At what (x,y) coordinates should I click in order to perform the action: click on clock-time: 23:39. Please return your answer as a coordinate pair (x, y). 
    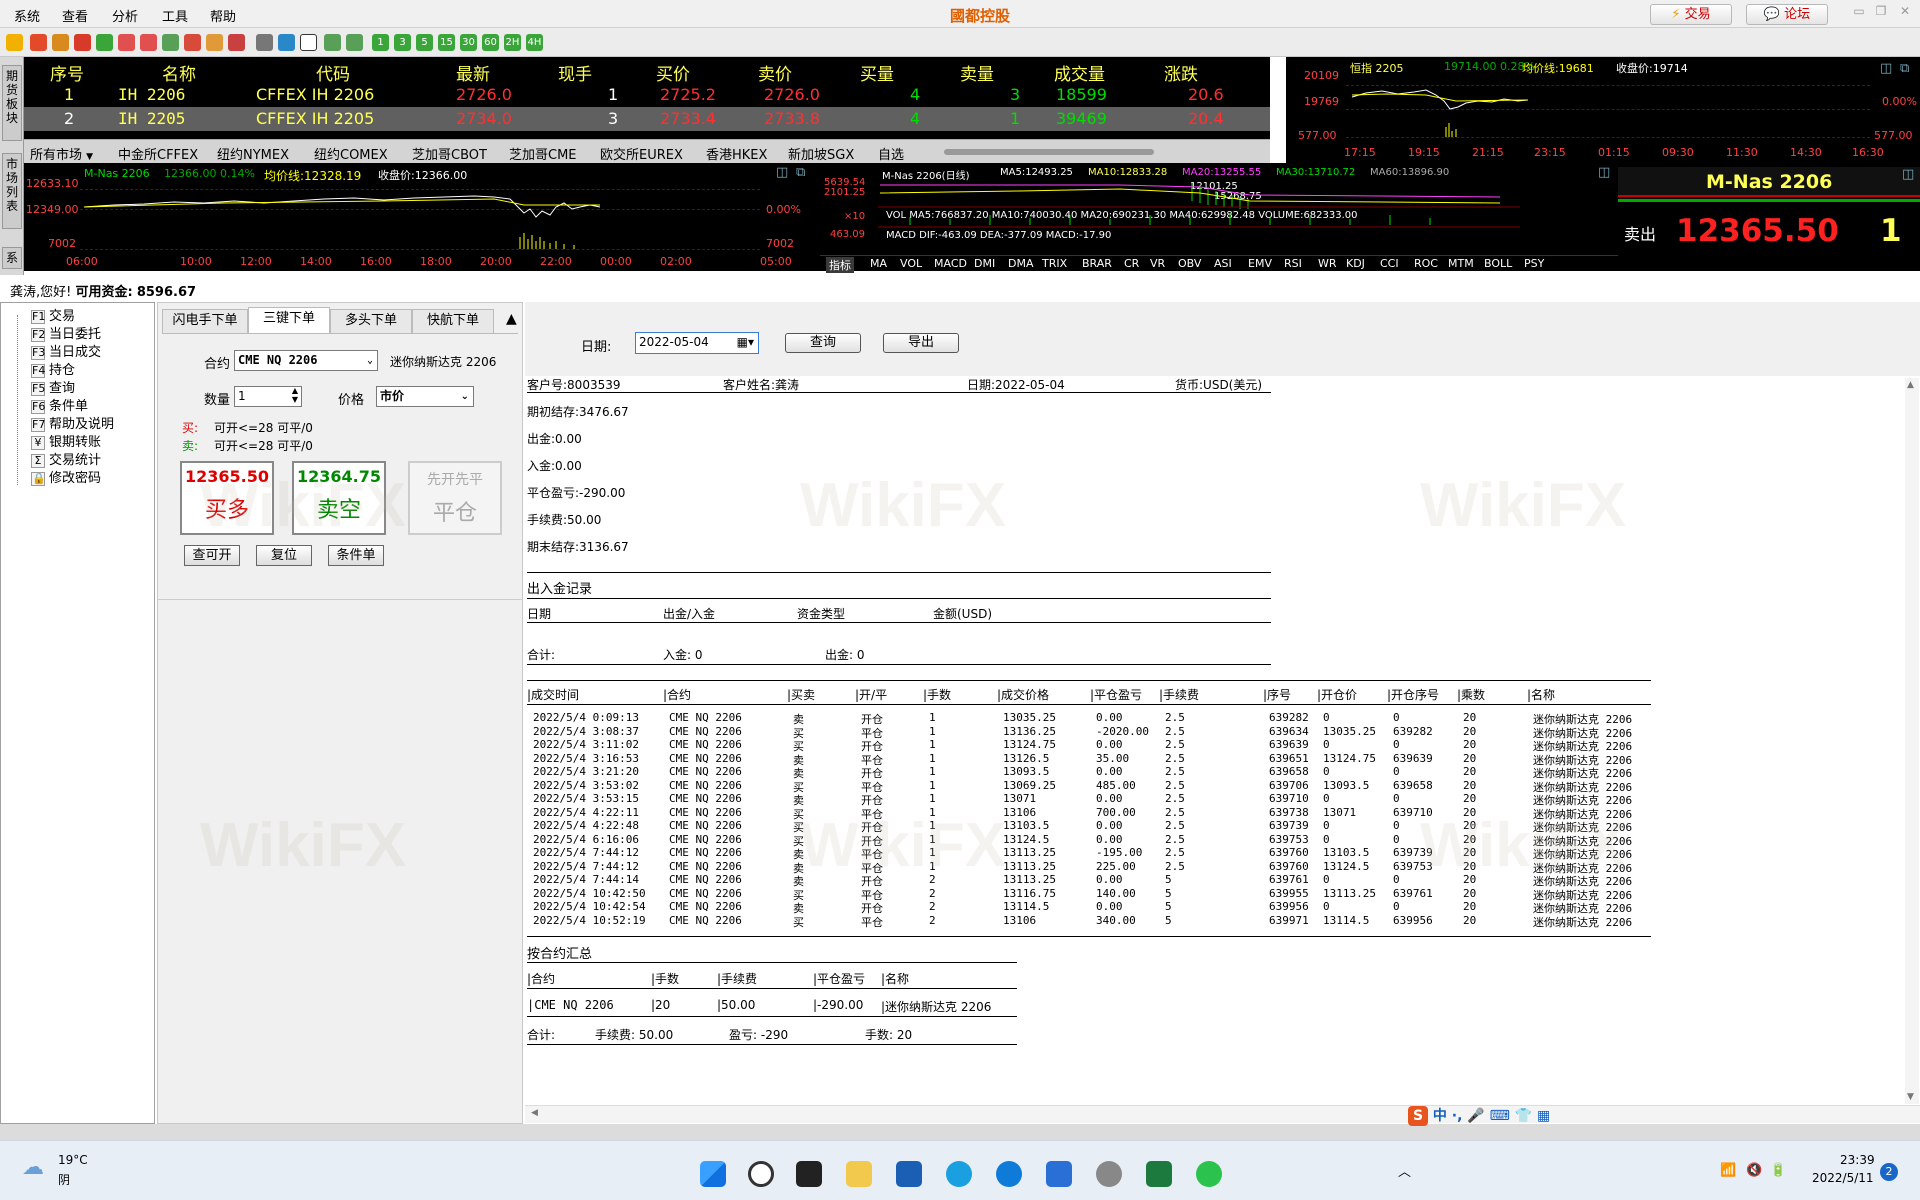
    Looking at the image, I should click on (1857, 1160).